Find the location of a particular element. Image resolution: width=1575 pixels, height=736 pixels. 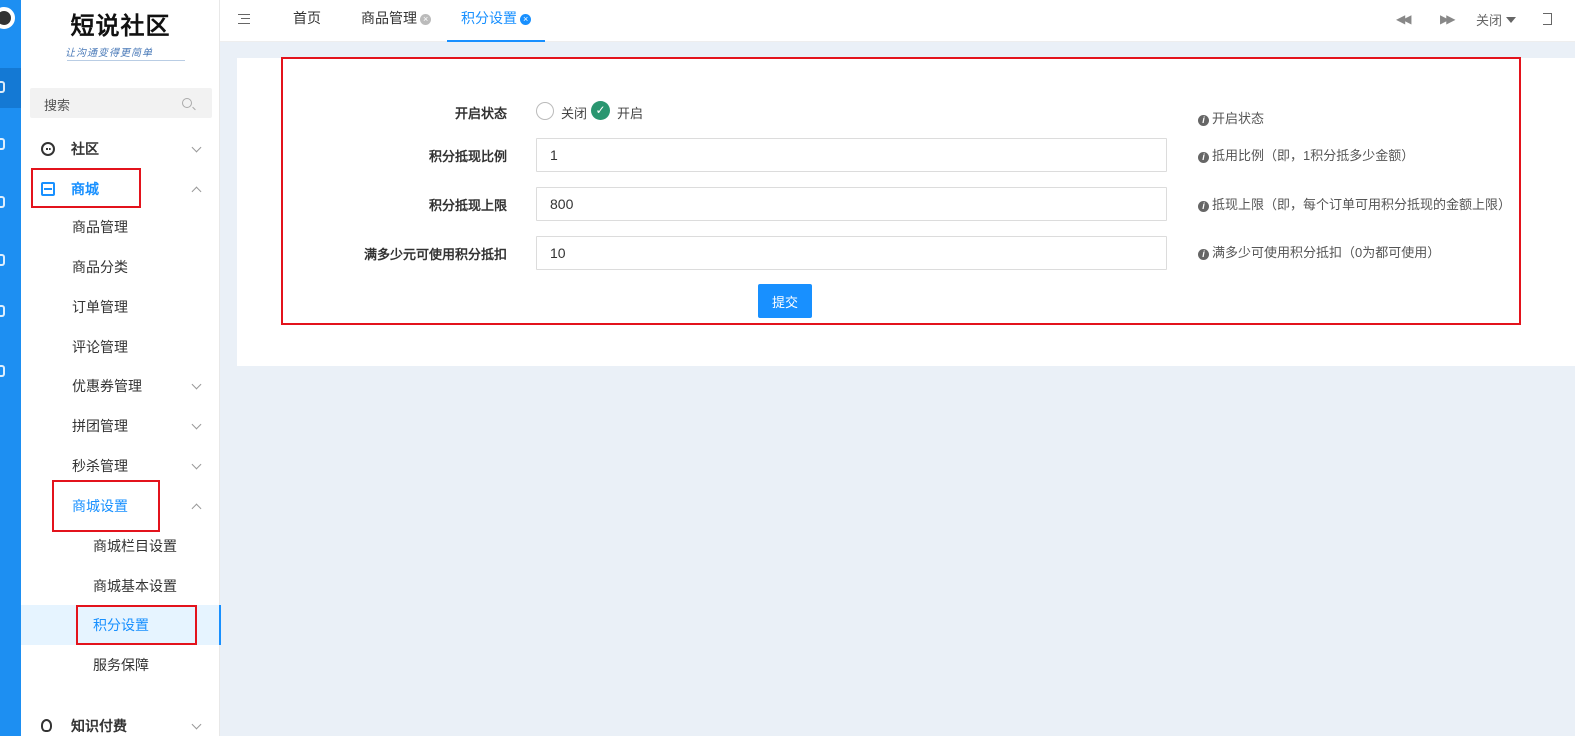

sidebar-item-mall-basic-settings: 商城基本设置 is located at coordinates (120, 586).